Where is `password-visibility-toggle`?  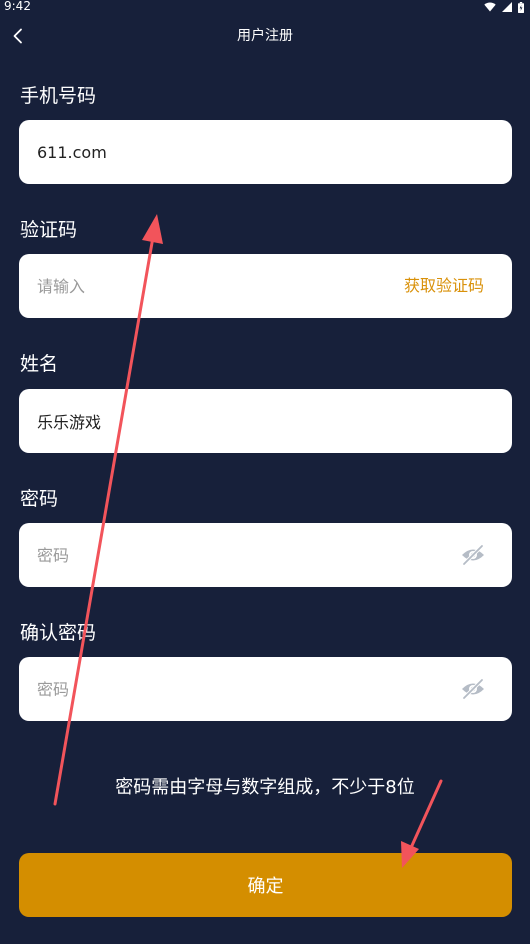 password-visibility-toggle is located at coordinates (473, 555).